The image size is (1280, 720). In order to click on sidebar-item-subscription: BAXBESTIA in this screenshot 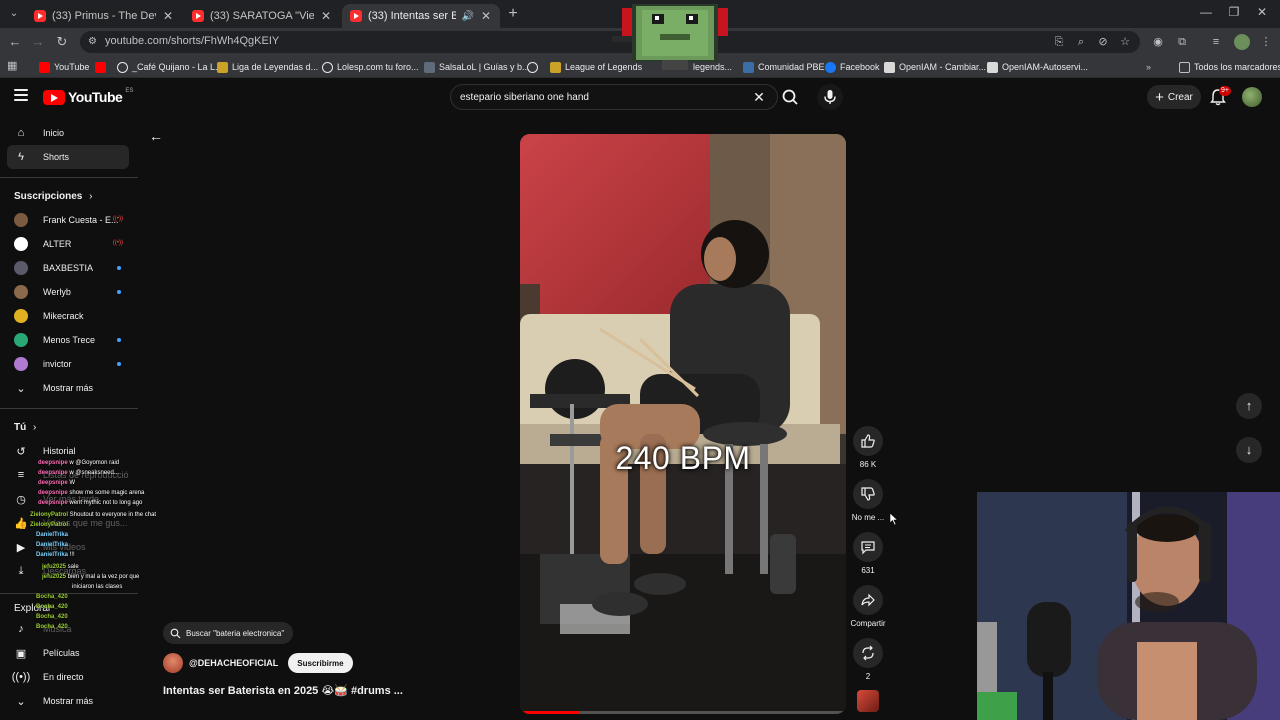, I will do `click(68, 268)`.